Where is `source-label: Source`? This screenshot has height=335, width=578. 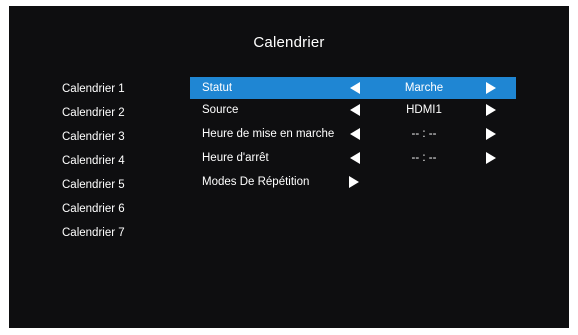 source-label: Source is located at coordinates (220, 110).